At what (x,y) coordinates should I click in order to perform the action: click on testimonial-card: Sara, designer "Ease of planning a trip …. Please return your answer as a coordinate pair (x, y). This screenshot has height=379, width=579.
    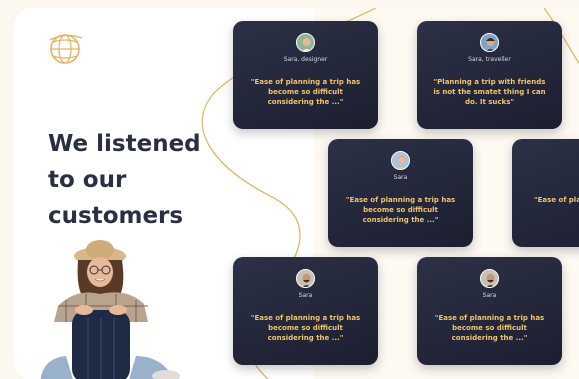
    Looking at the image, I should click on (305, 75).